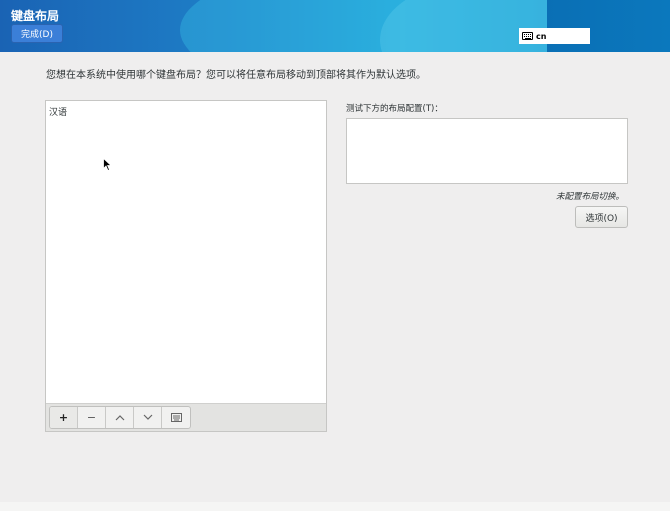 Image resolution: width=670 pixels, height=511 pixels. I want to click on add-layout-button: +, so click(64, 417).